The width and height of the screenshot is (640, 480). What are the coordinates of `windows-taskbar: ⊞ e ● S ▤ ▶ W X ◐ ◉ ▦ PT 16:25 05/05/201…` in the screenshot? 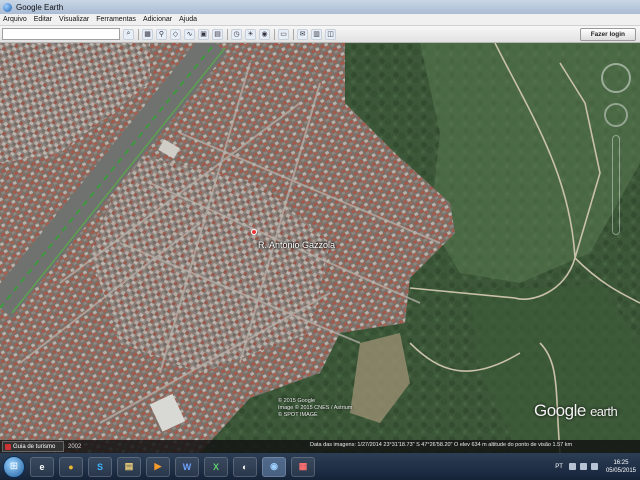 It's located at (320, 466).